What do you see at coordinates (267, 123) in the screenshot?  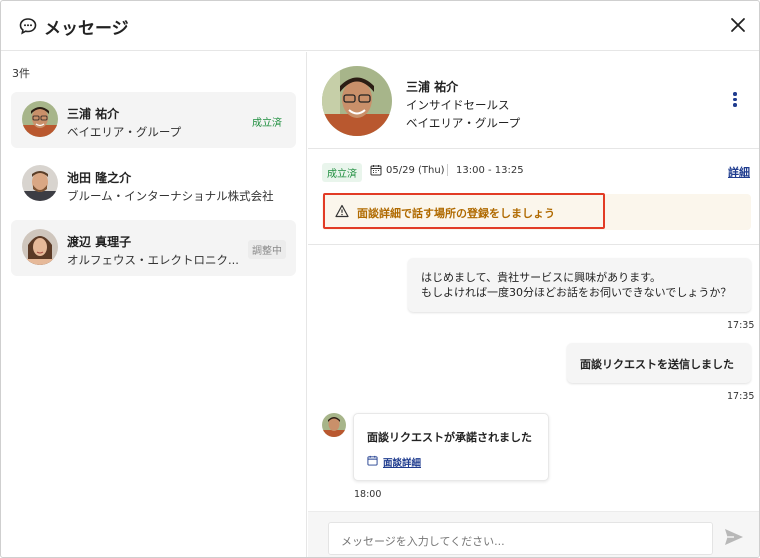 I see `status-badge: 成立済` at bounding box center [267, 123].